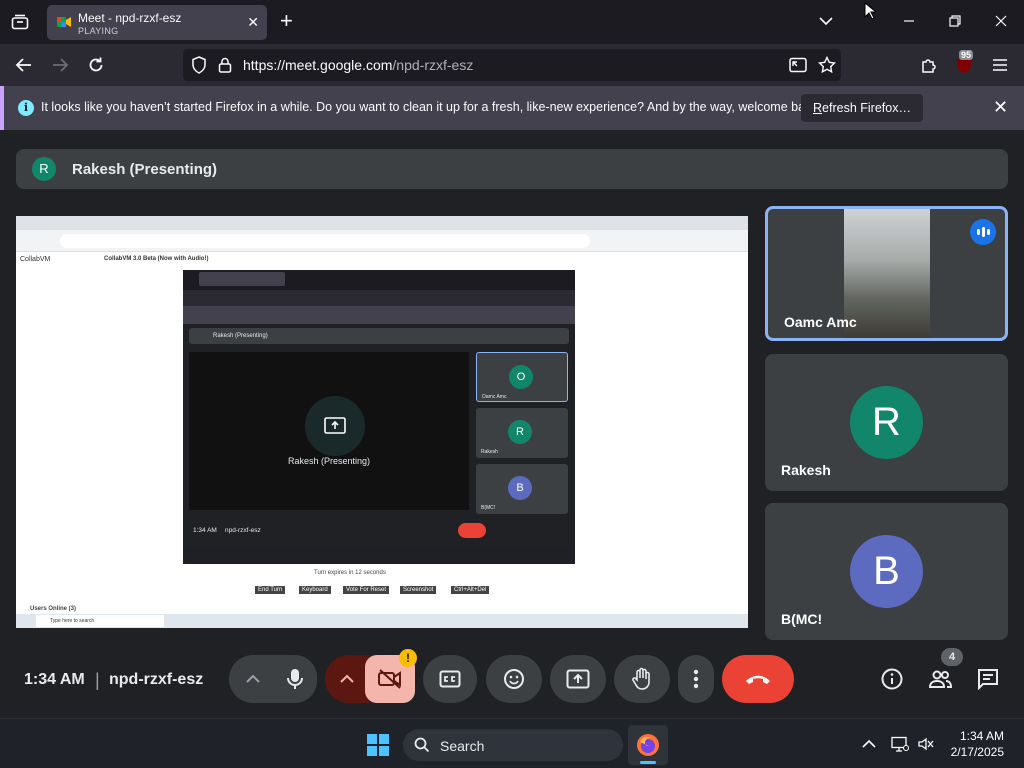  I want to click on bookmark-star-icon, so click(827, 65).